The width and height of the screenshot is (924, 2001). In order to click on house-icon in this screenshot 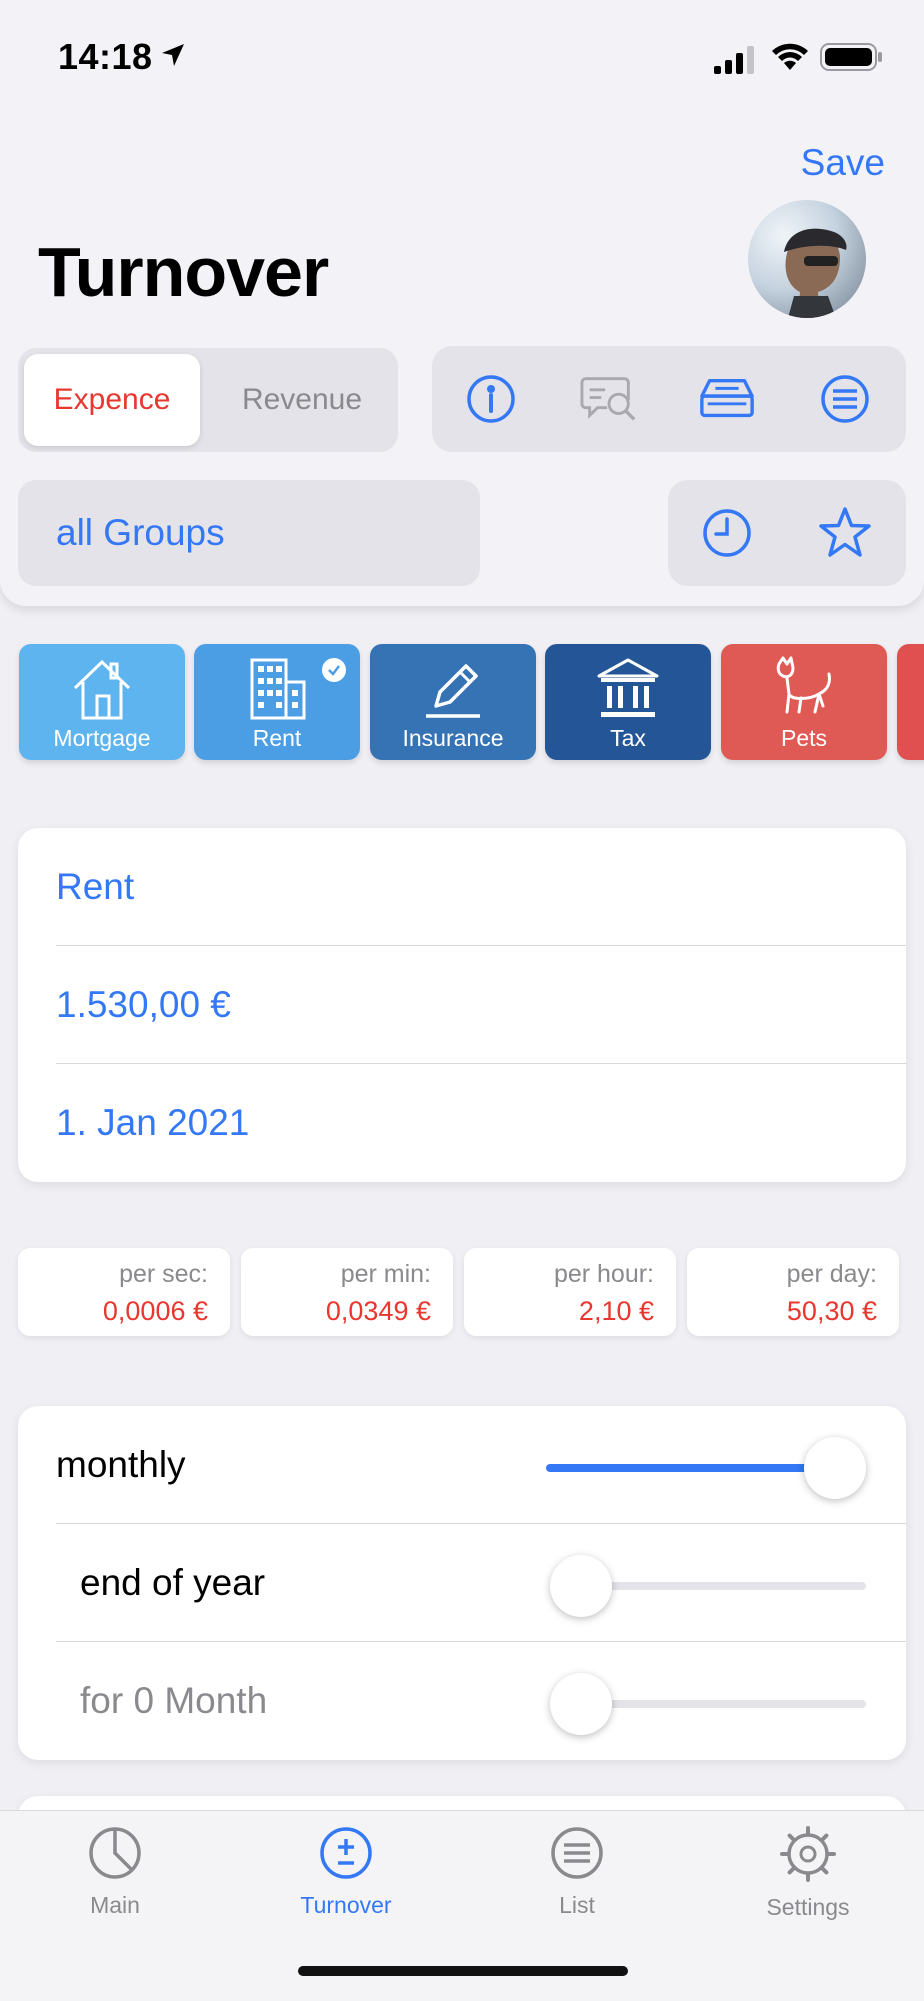, I will do `click(102, 689)`.